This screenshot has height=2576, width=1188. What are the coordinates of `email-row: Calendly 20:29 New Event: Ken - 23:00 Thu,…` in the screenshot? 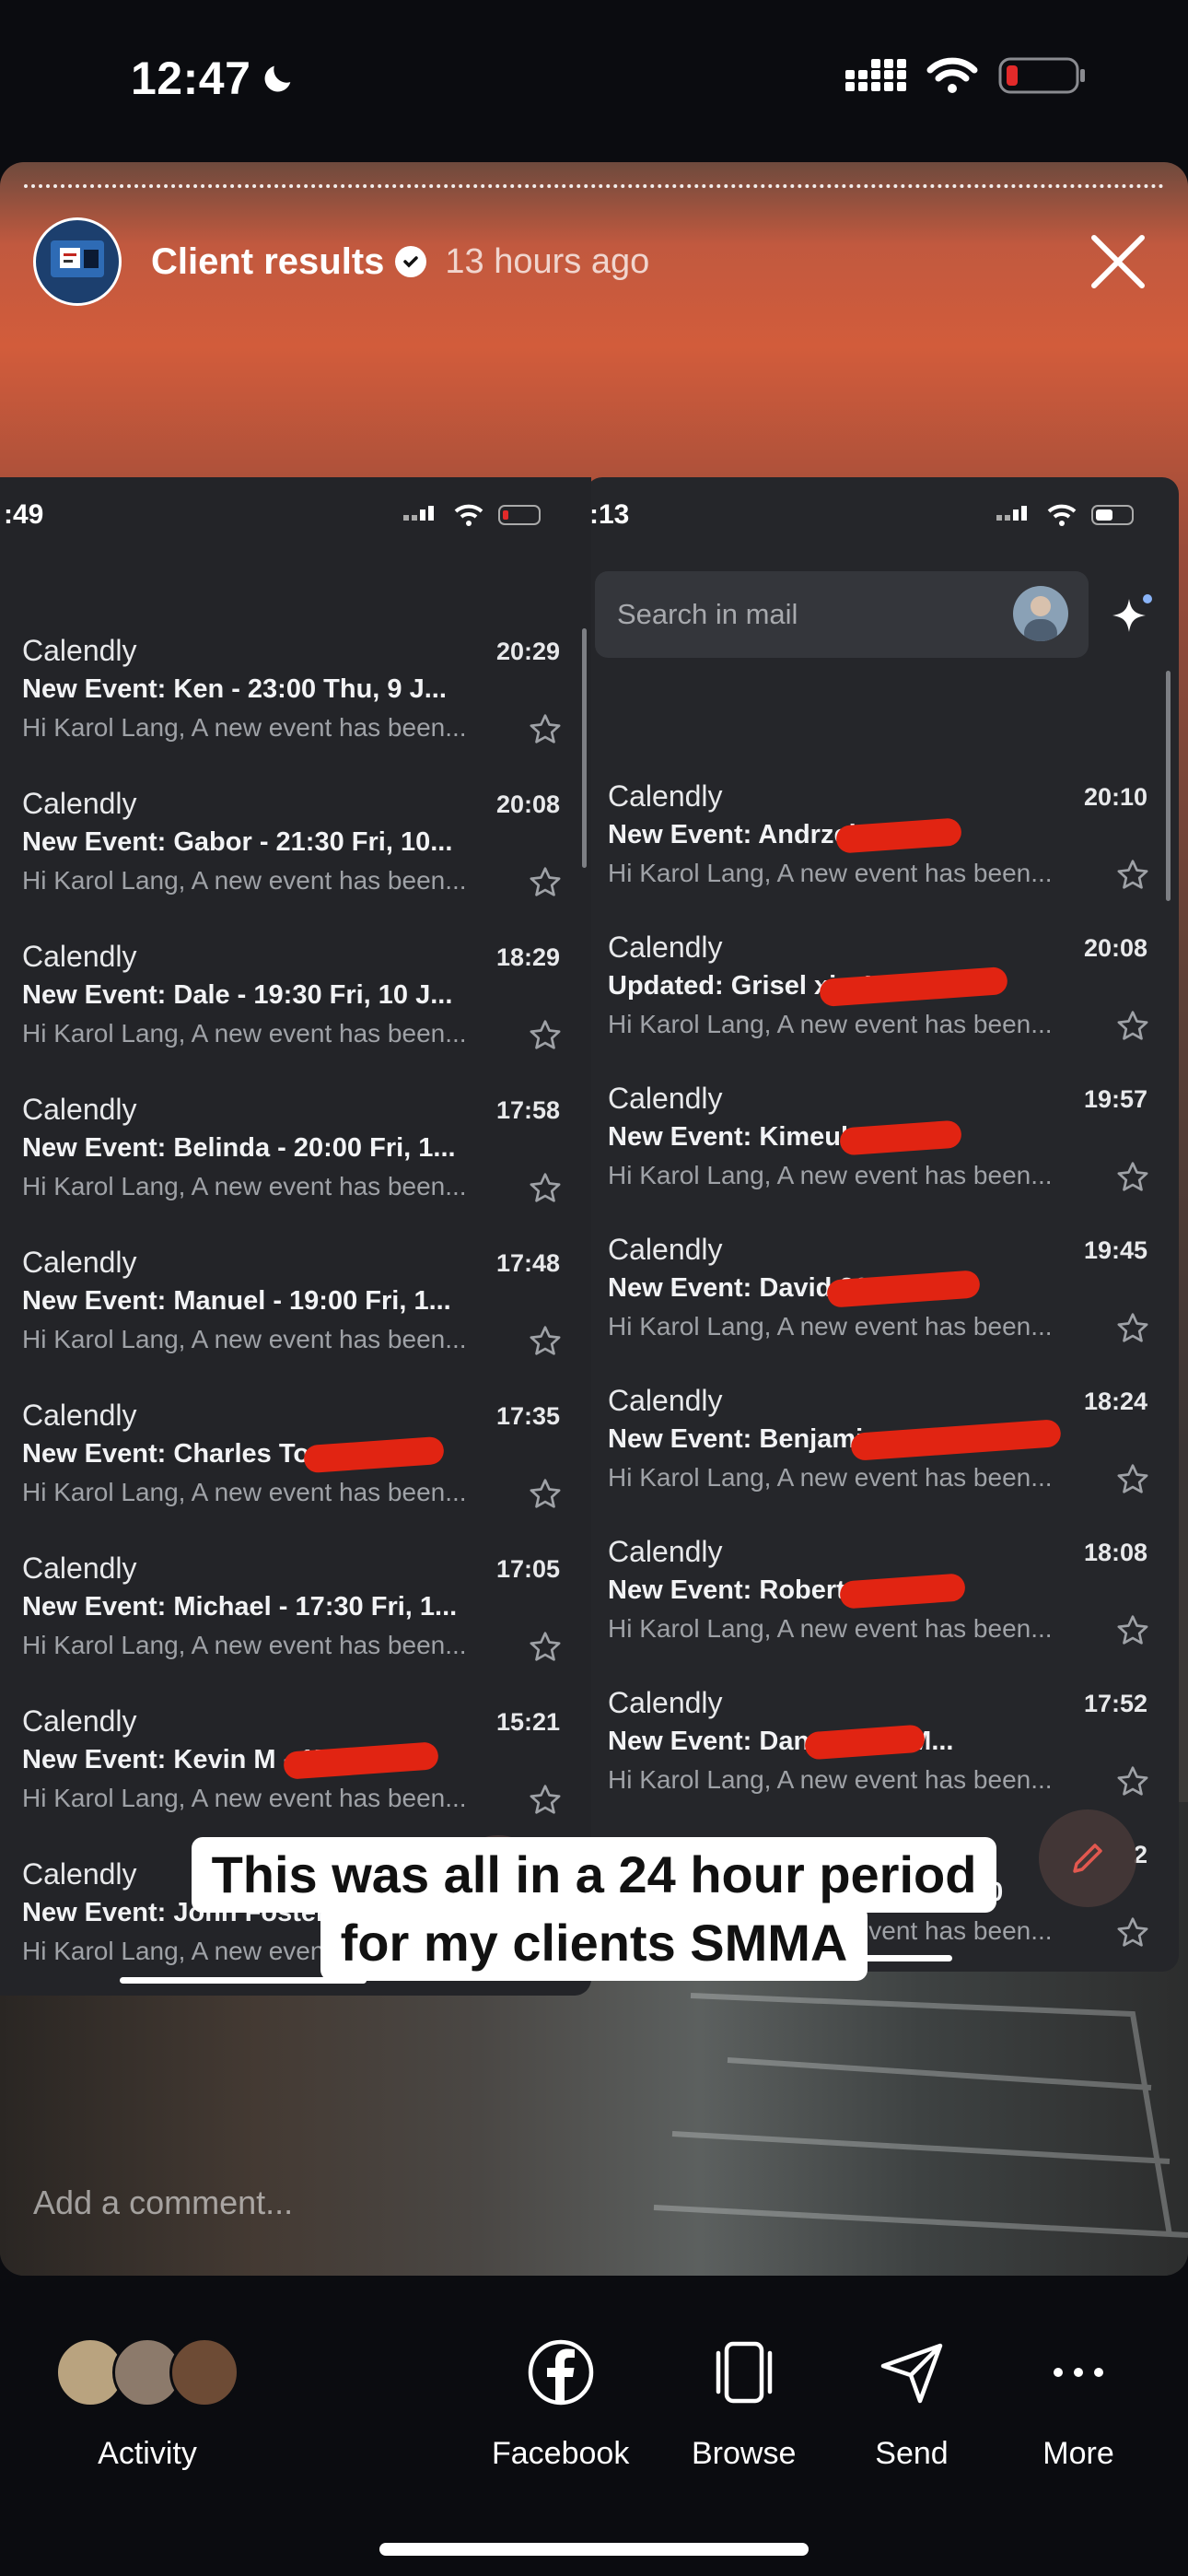 It's located at (295, 693).